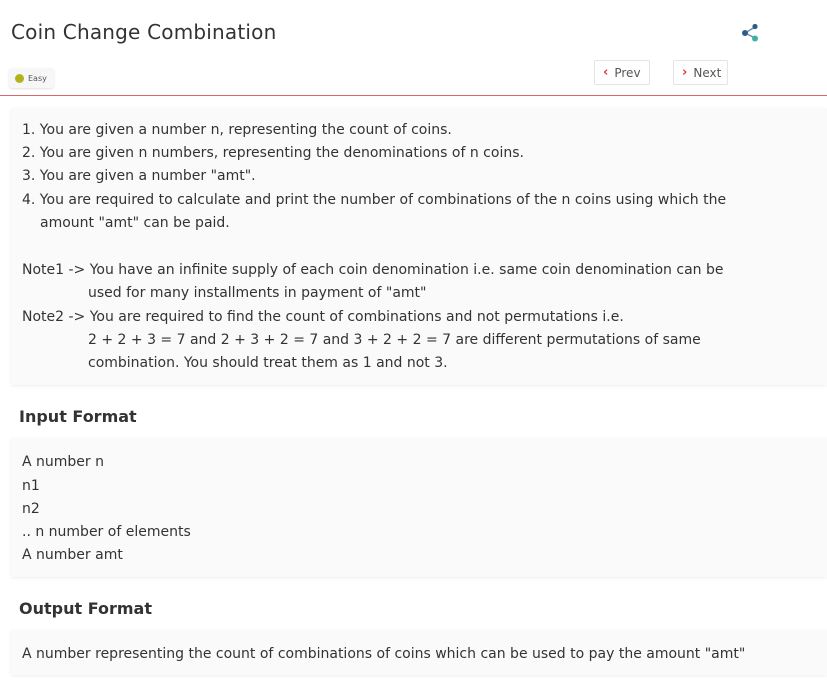  I want to click on difficulty-label: Easy, so click(37, 78).